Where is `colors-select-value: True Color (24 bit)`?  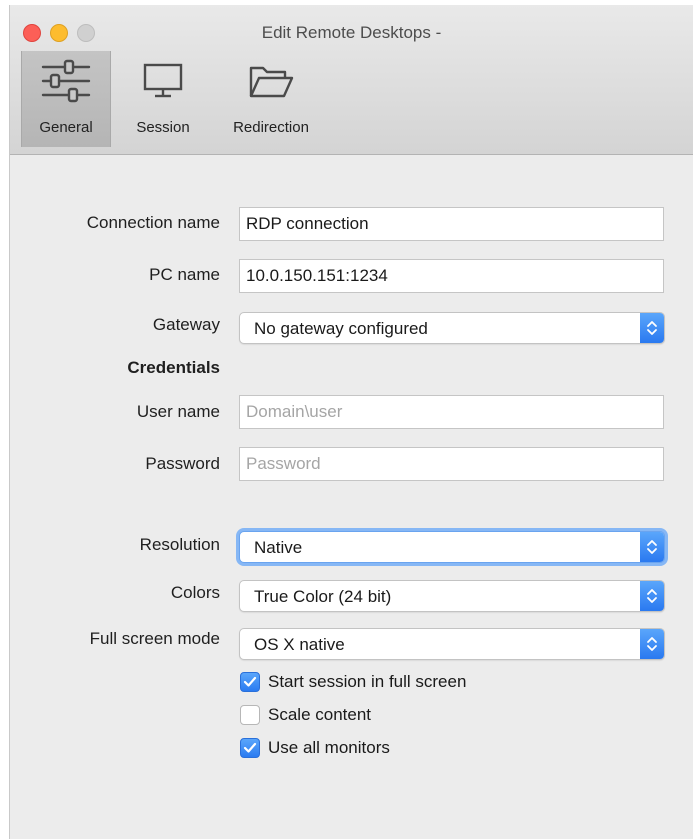 colors-select-value: True Color (24 bit) is located at coordinates (323, 596).